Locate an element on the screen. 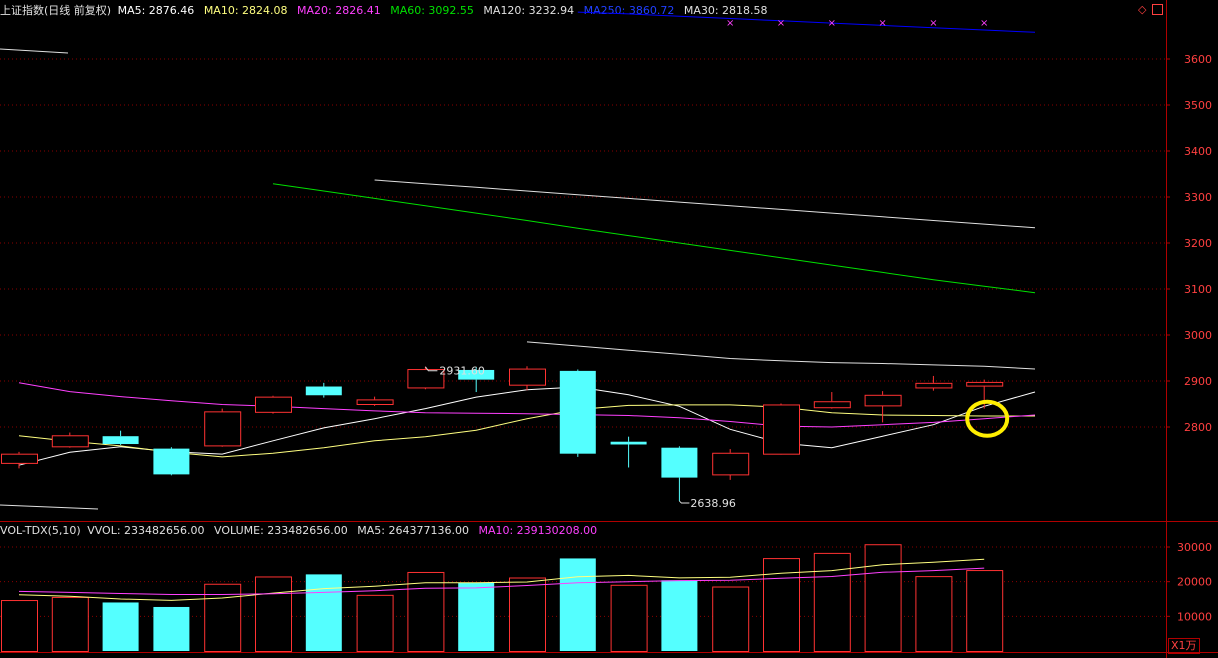 This screenshot has height=658, width=1218. y-tick-label: 2800 is located at coordinates (1198, 427).